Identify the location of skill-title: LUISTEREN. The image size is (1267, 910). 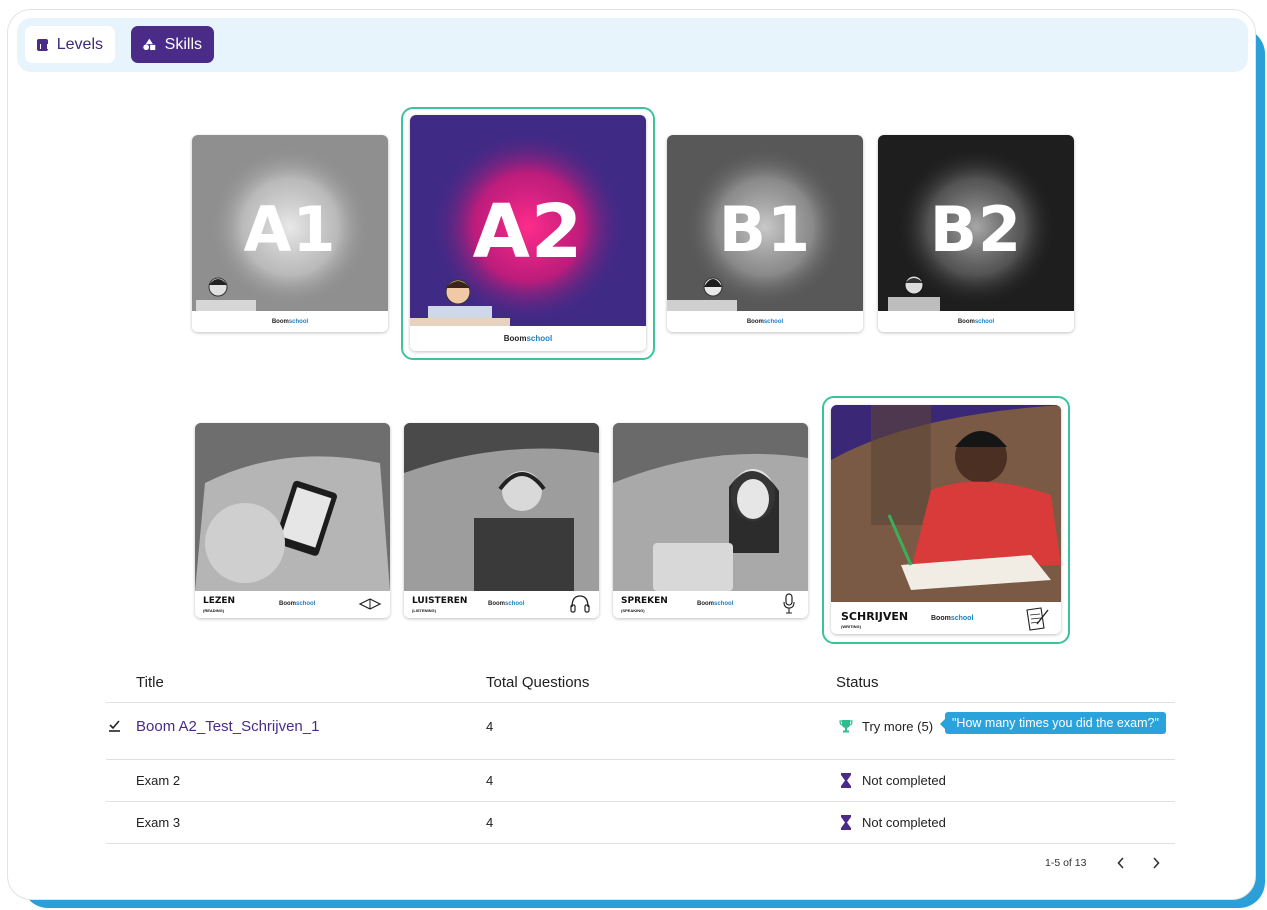
(440, 601).